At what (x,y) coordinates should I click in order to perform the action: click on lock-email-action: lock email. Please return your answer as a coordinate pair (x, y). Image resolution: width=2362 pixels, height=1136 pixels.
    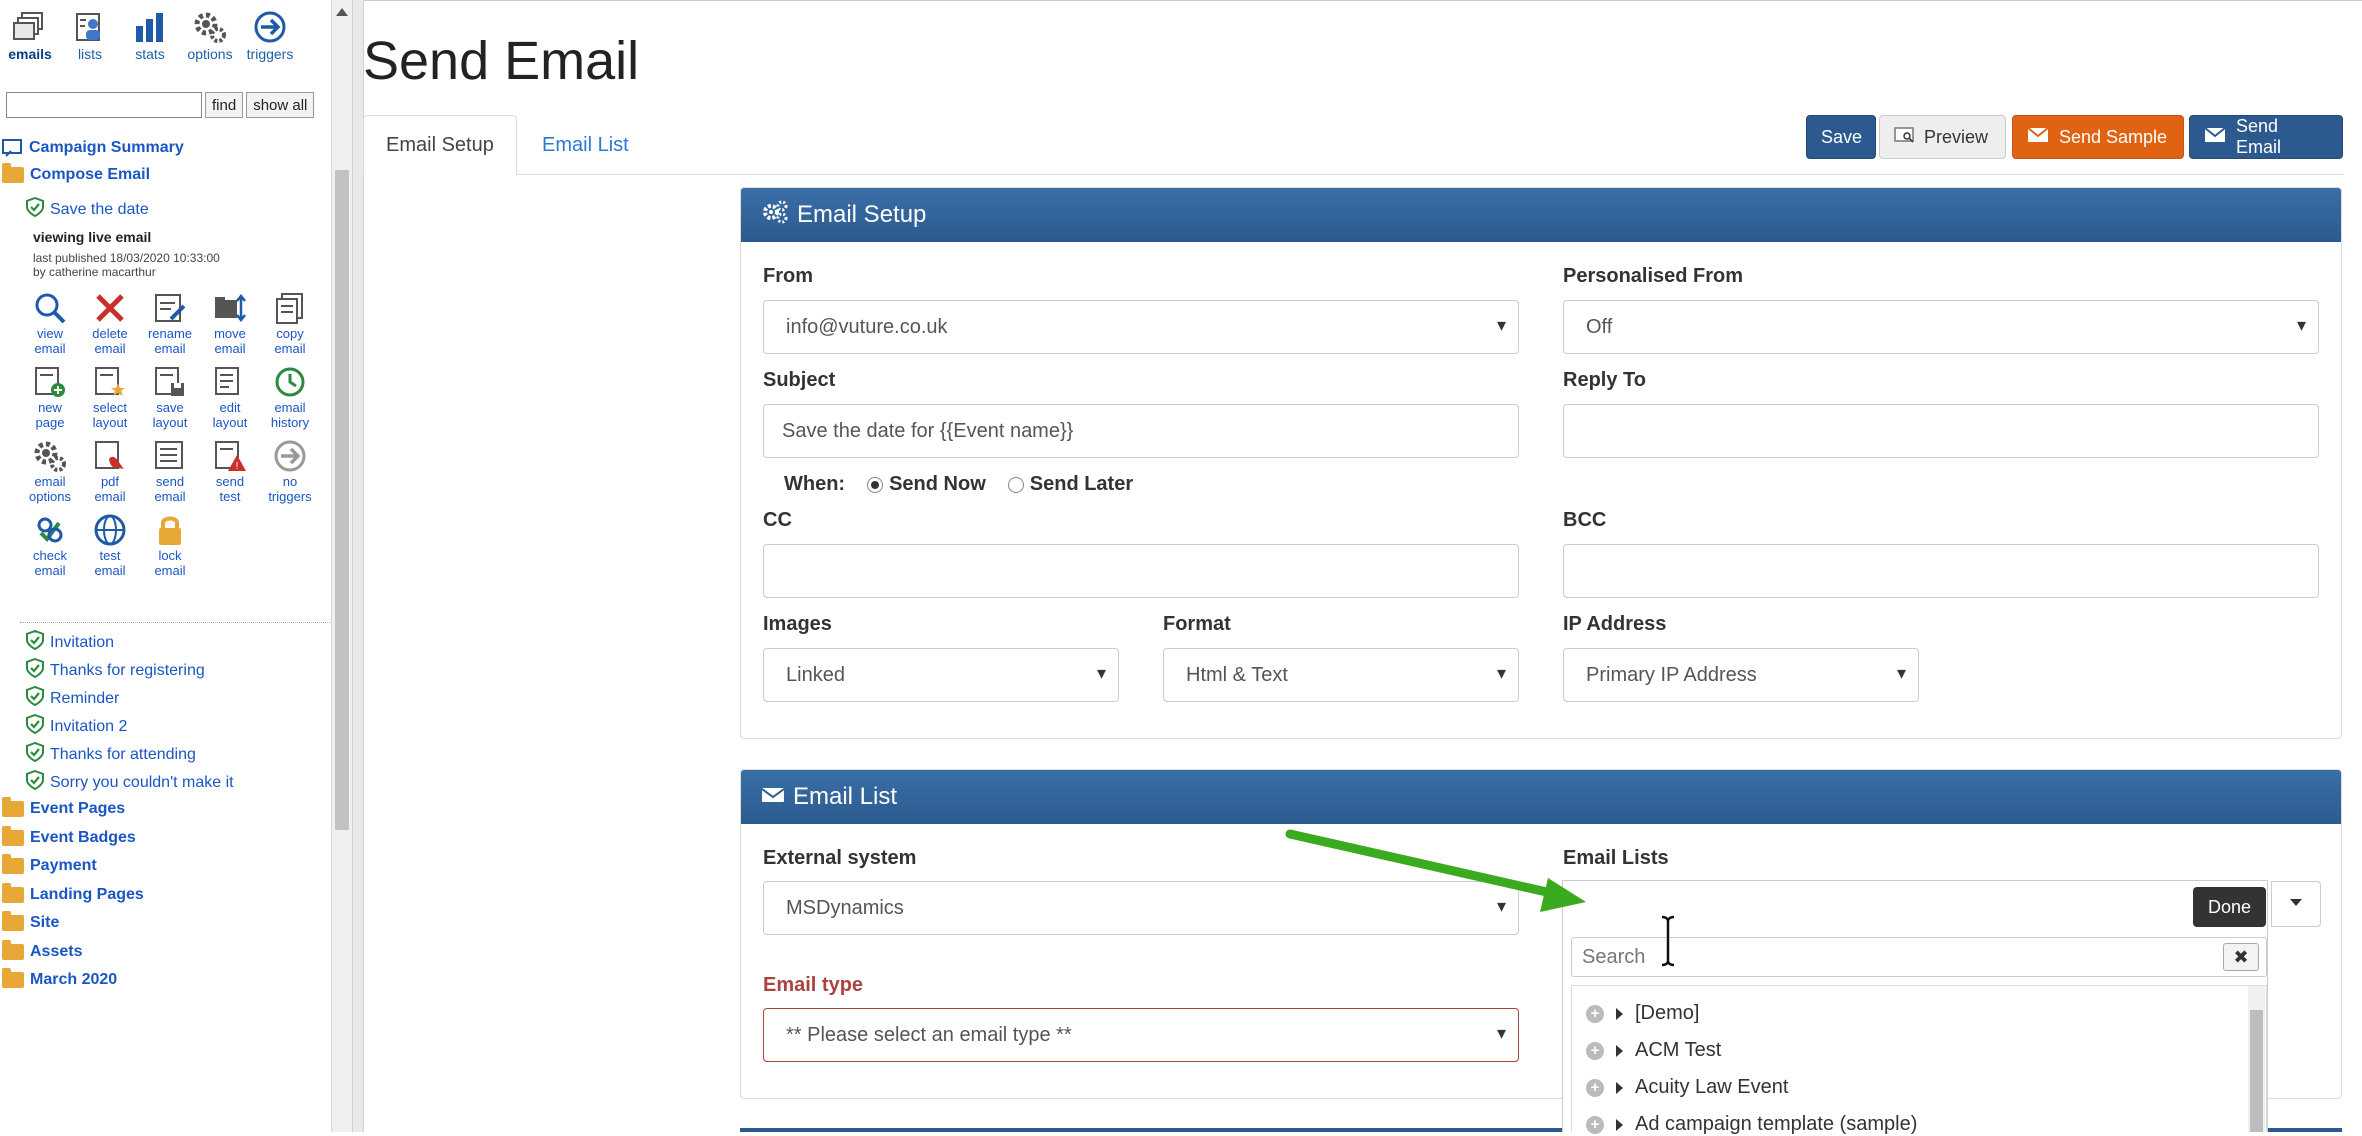
    Looking at the image, I should click on (170, 545).